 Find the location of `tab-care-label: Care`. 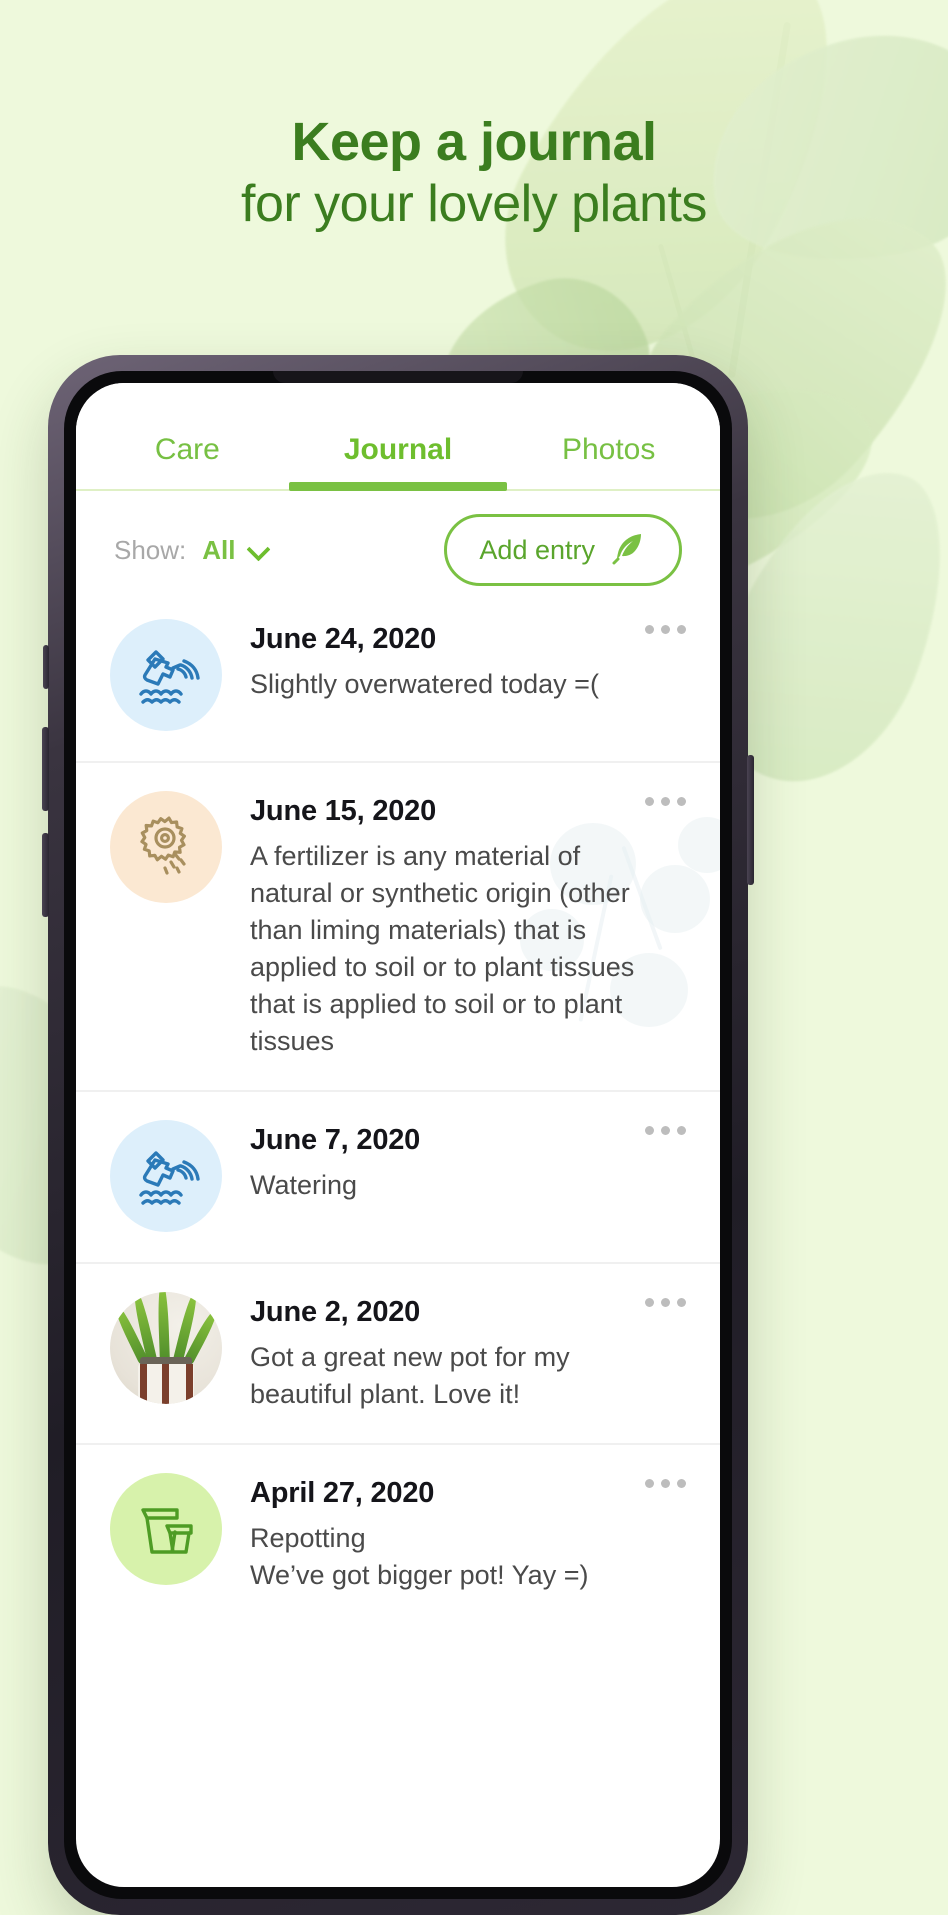

tab-care-label: Care is located at coordinates (187, 449).